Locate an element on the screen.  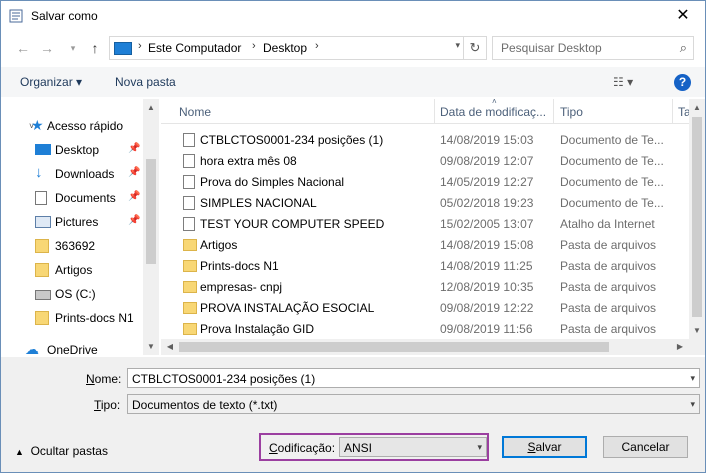
search-input: Pesquisar Desktop is located at coordinates (551, 48).